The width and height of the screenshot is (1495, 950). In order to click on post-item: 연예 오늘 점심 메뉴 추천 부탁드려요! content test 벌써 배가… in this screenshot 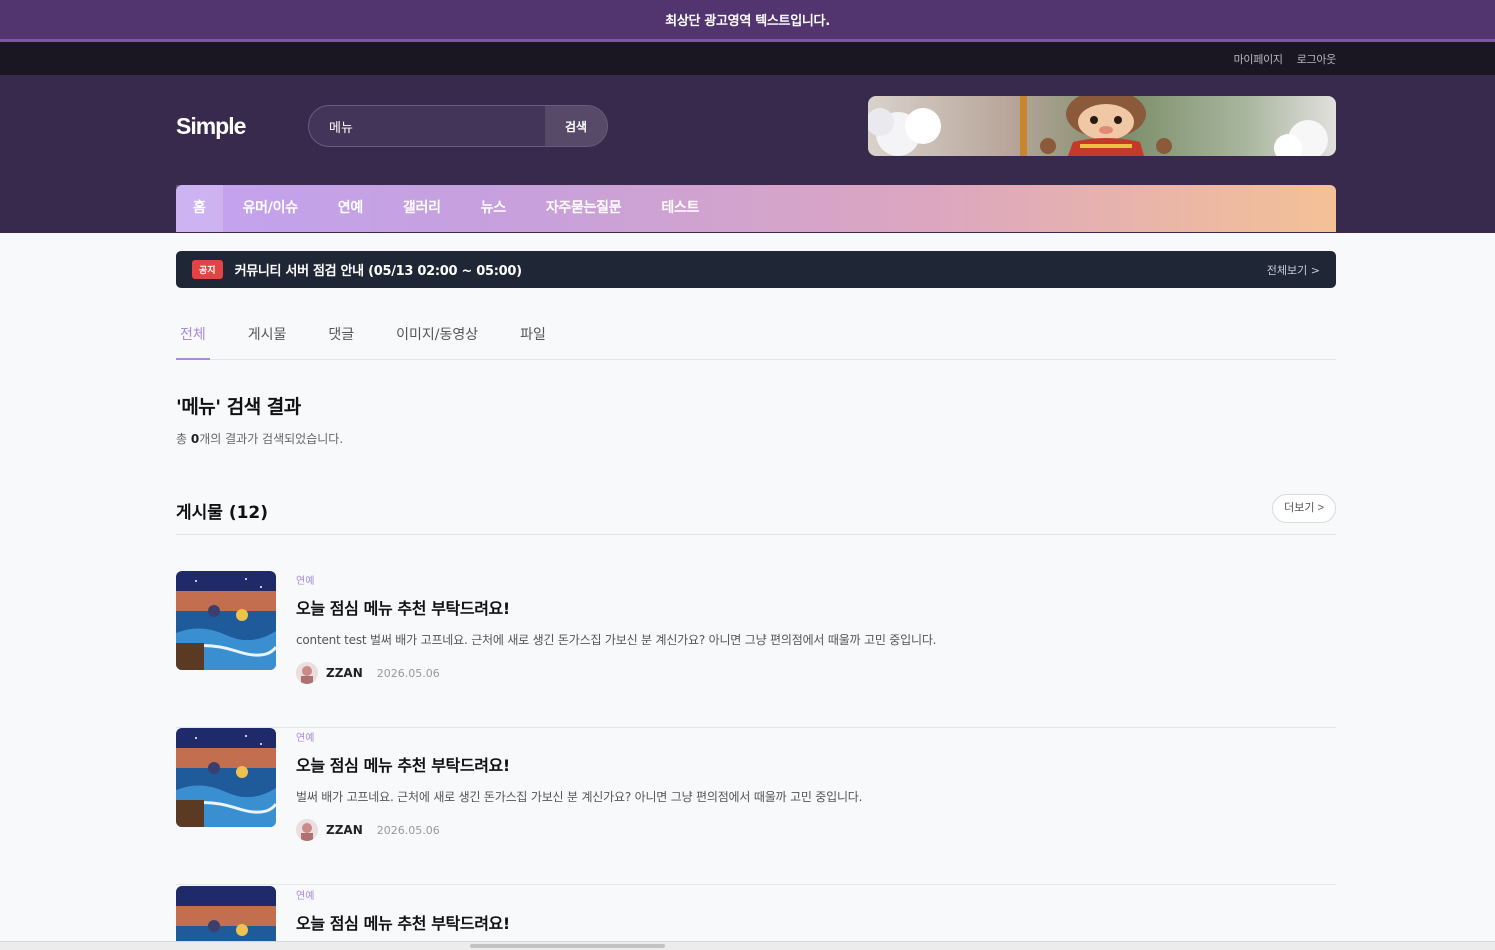, I will do `click(756, 649)`.